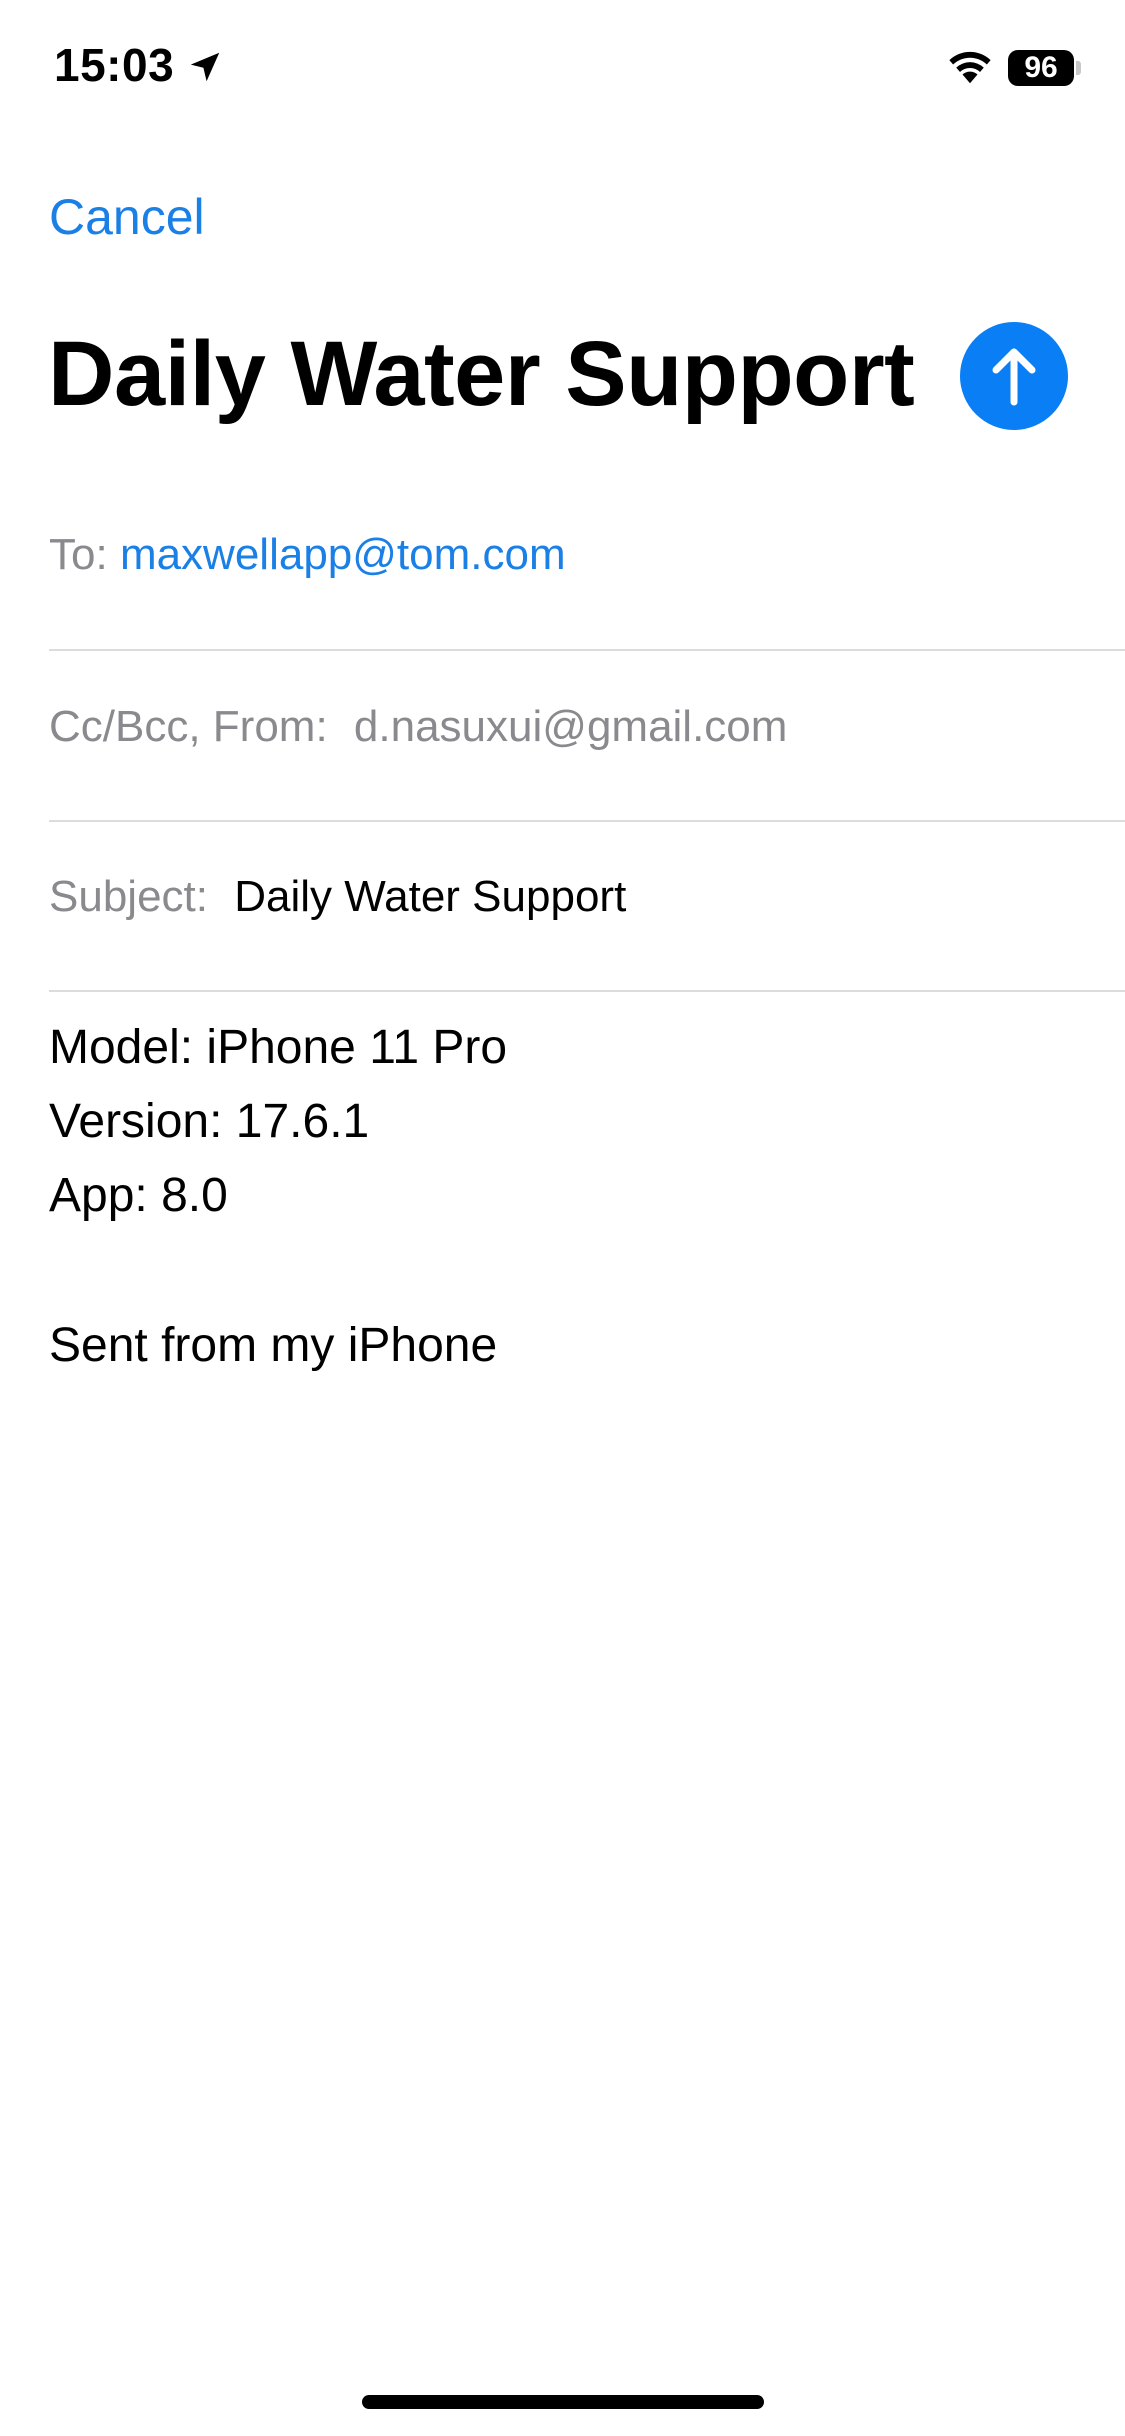 The width and height of the screenshot is (1125, 2436). I want to click on subject-label: Subject:, so click(128, 896).